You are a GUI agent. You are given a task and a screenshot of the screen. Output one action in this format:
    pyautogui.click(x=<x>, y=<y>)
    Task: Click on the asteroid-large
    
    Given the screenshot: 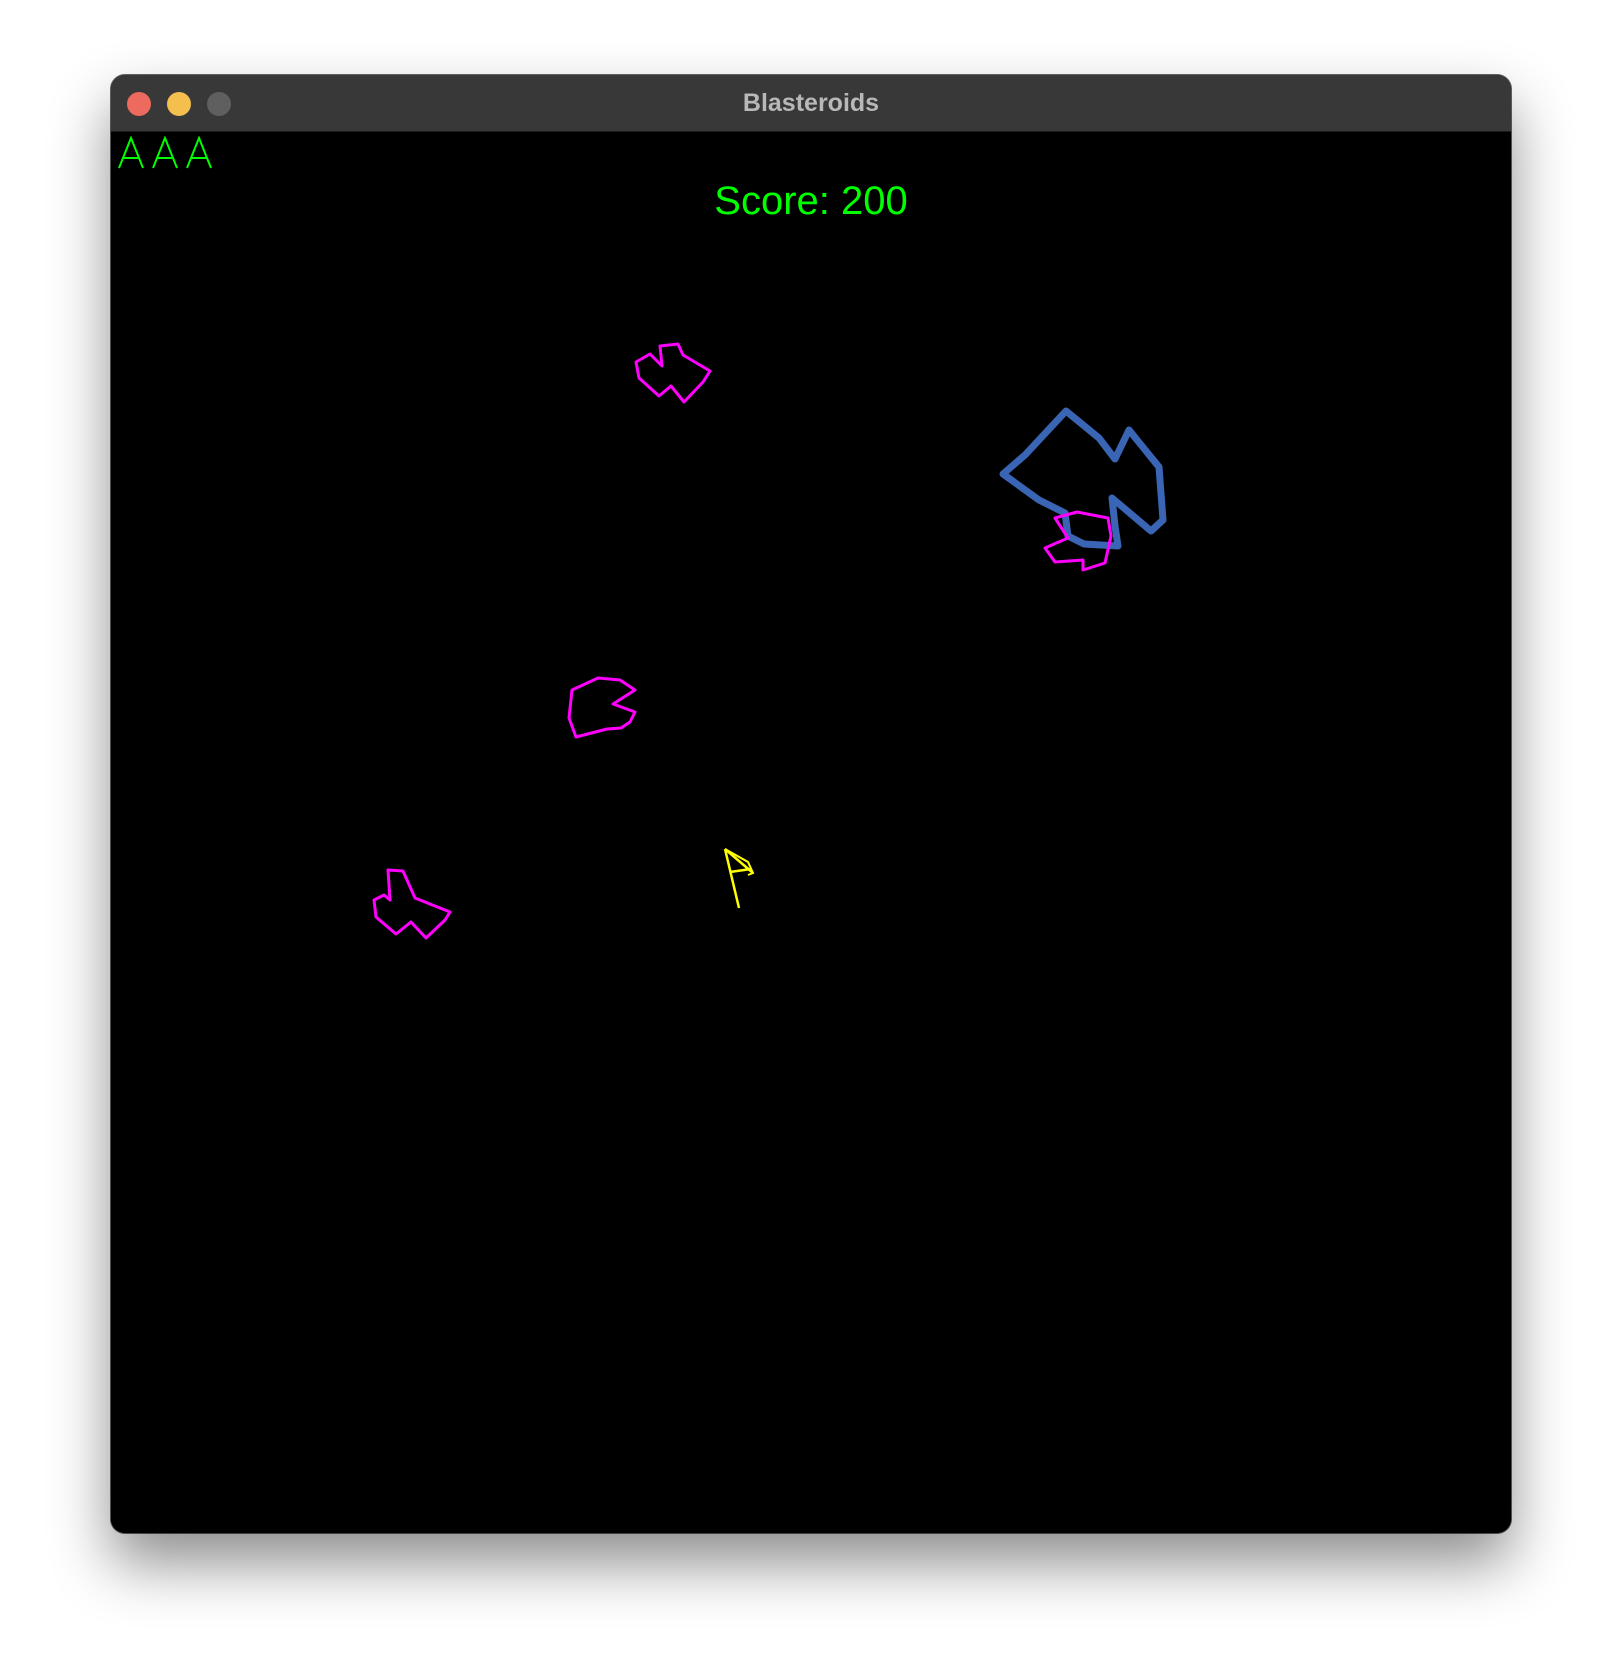 What is the action you would take?
    pyautogui.click(x=1083, y=478)
    